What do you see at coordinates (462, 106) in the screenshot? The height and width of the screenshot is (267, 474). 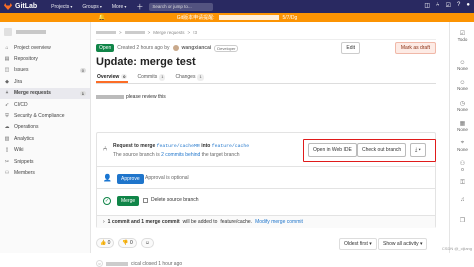 I see `right-sidebar-item: ◷ None` at bounding box center [462, 106].